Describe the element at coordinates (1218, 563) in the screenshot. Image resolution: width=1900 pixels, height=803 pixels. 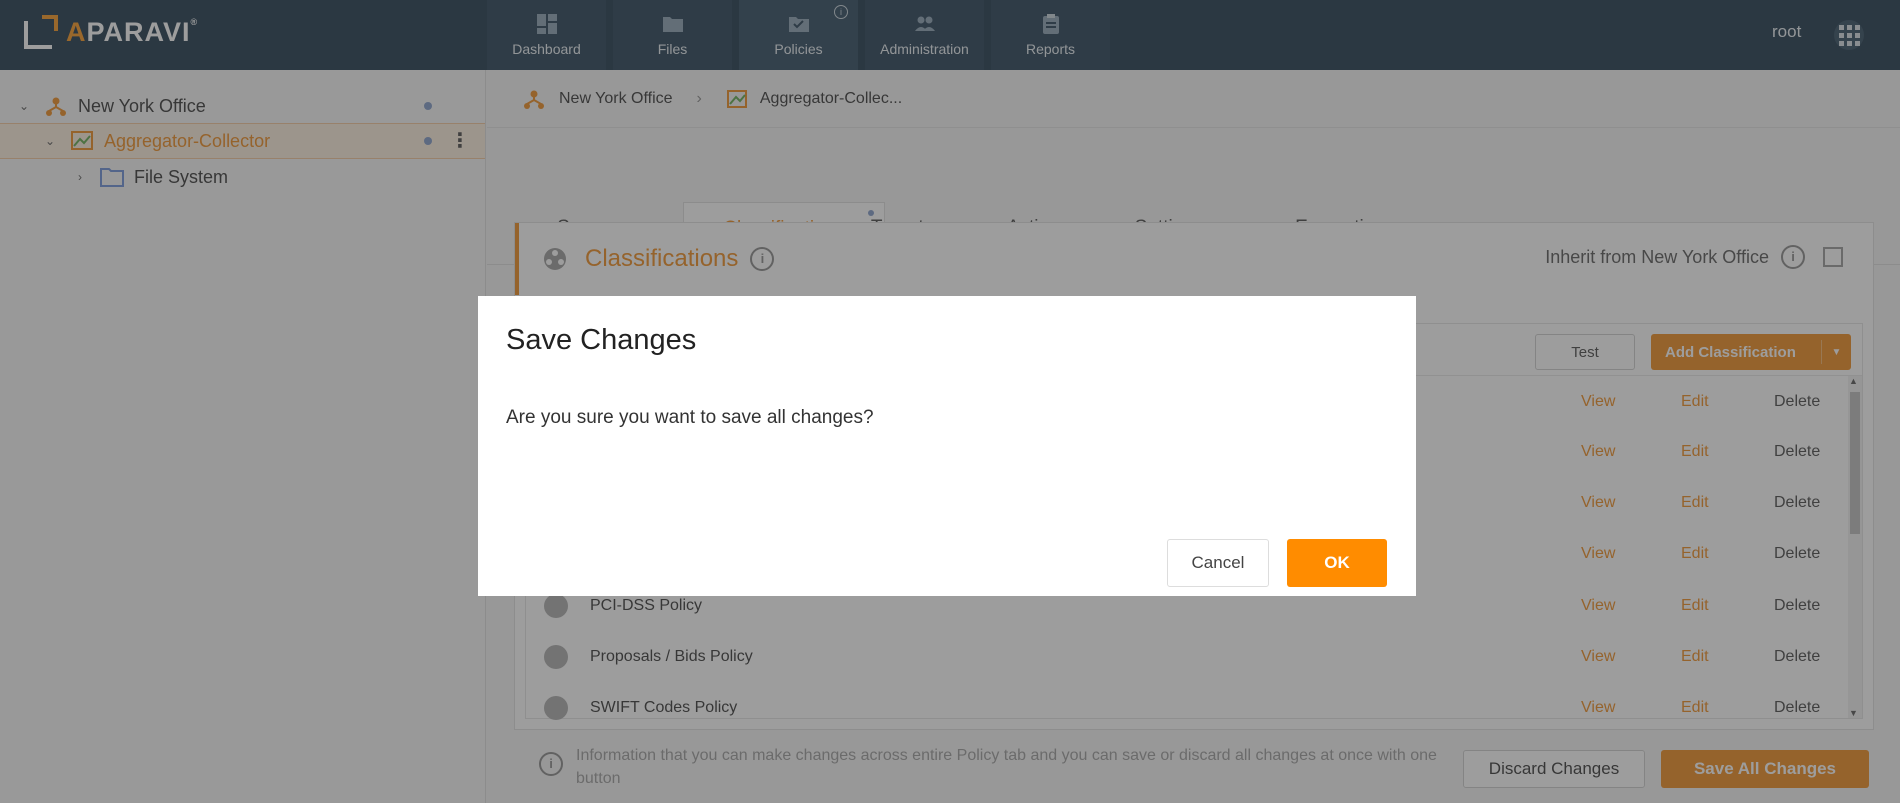
I see `cancel-button: Cancel` at that location.